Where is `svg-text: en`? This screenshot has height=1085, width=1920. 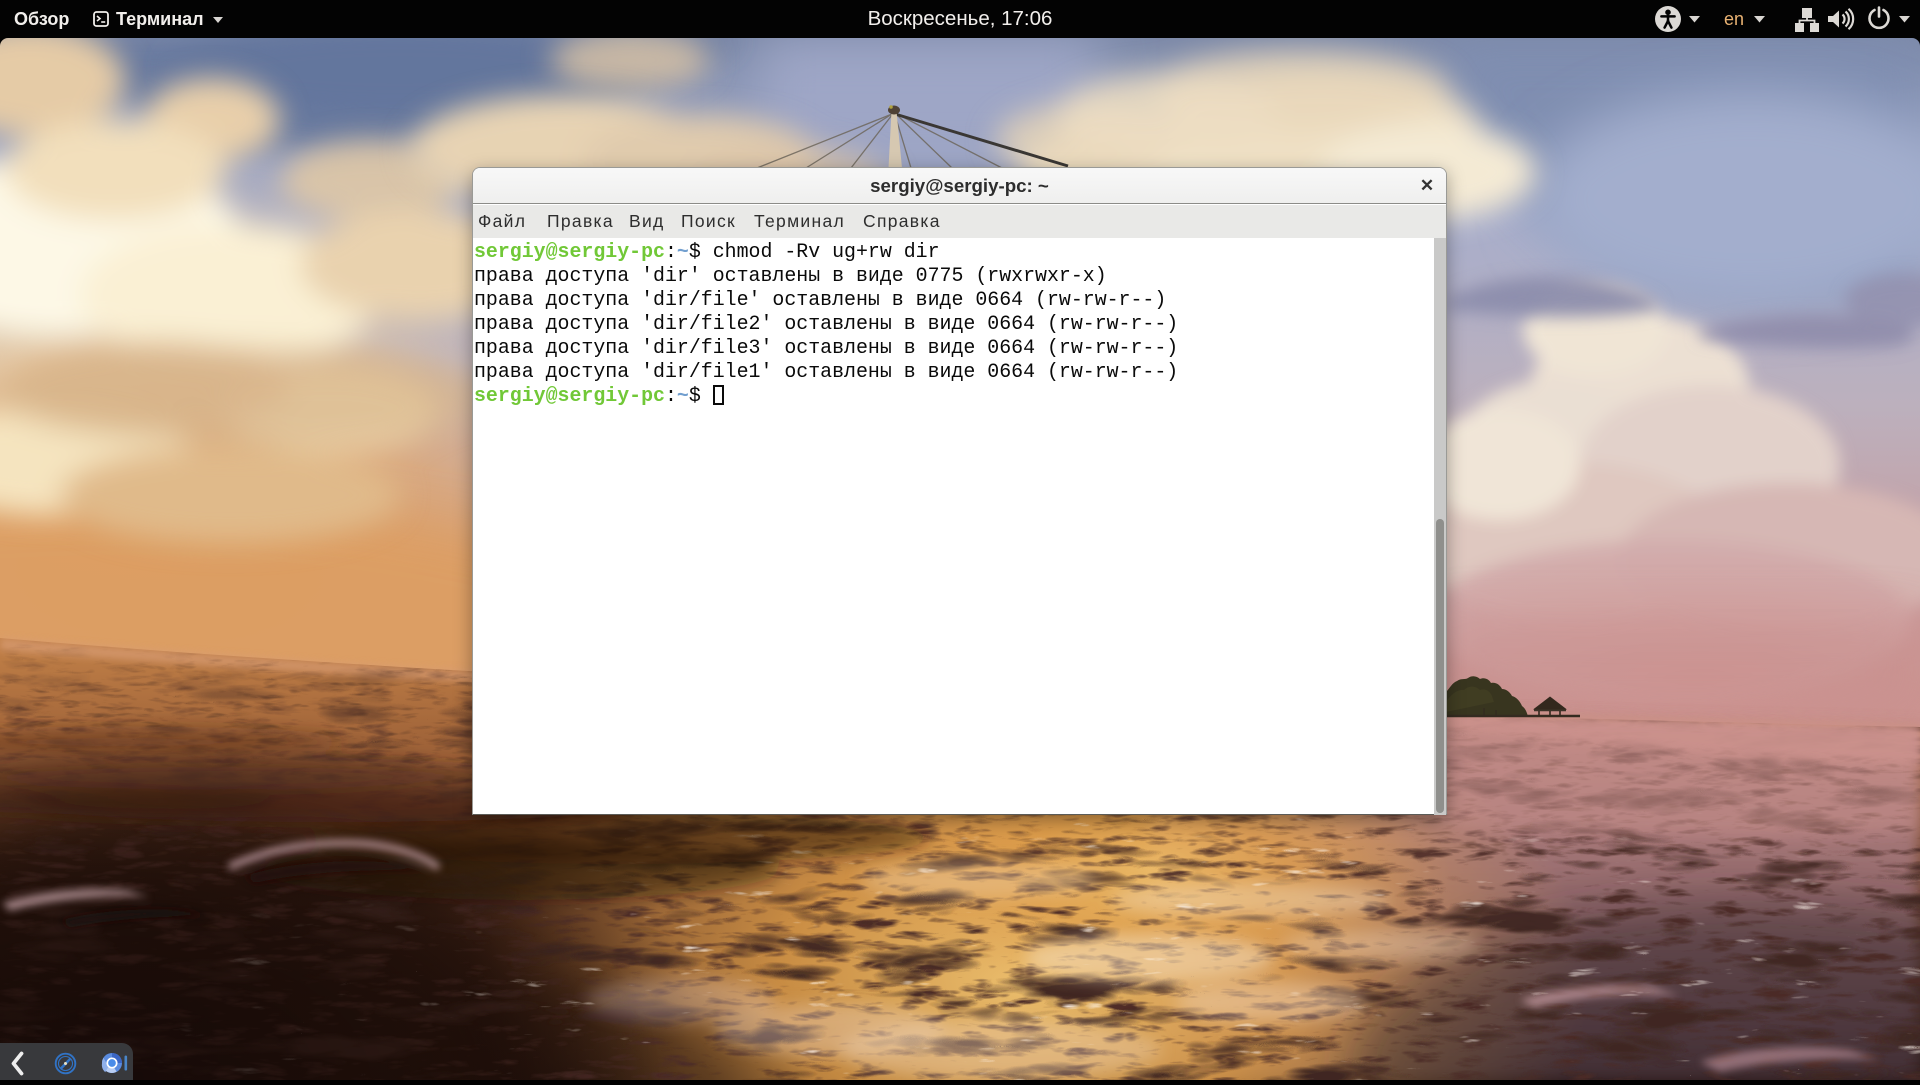
svg-text: en is located at coordinates (1734, 19).